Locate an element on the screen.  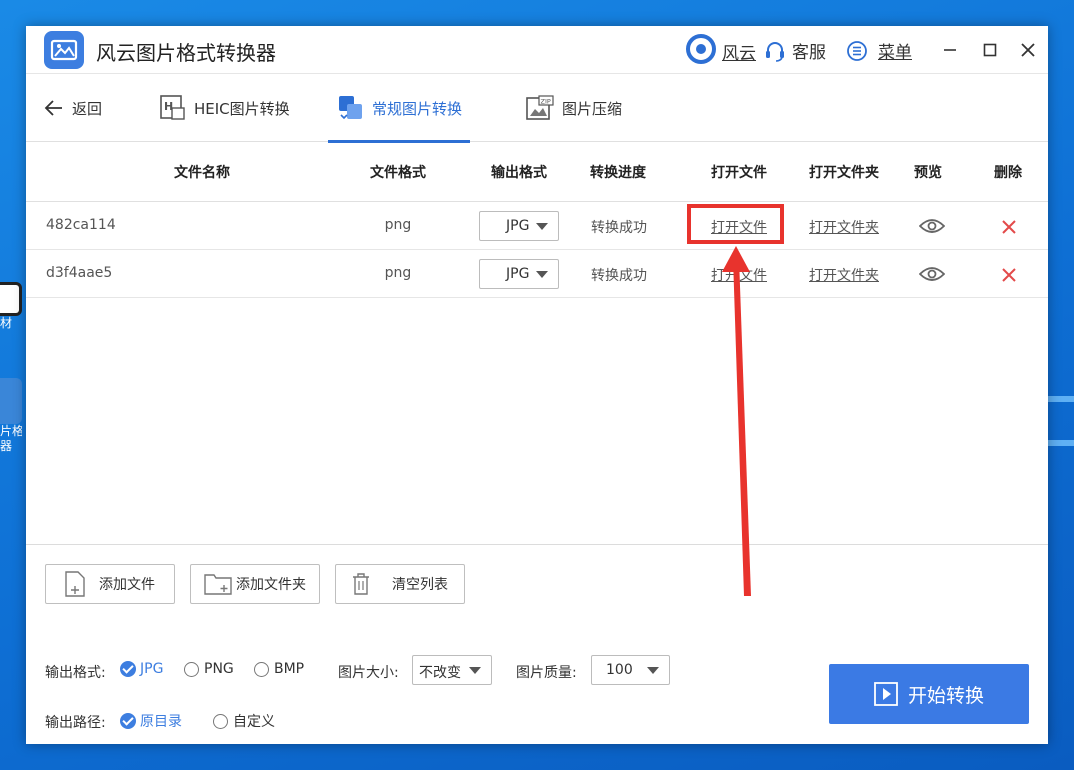
trash-icon is located at coordinates (361, 584).